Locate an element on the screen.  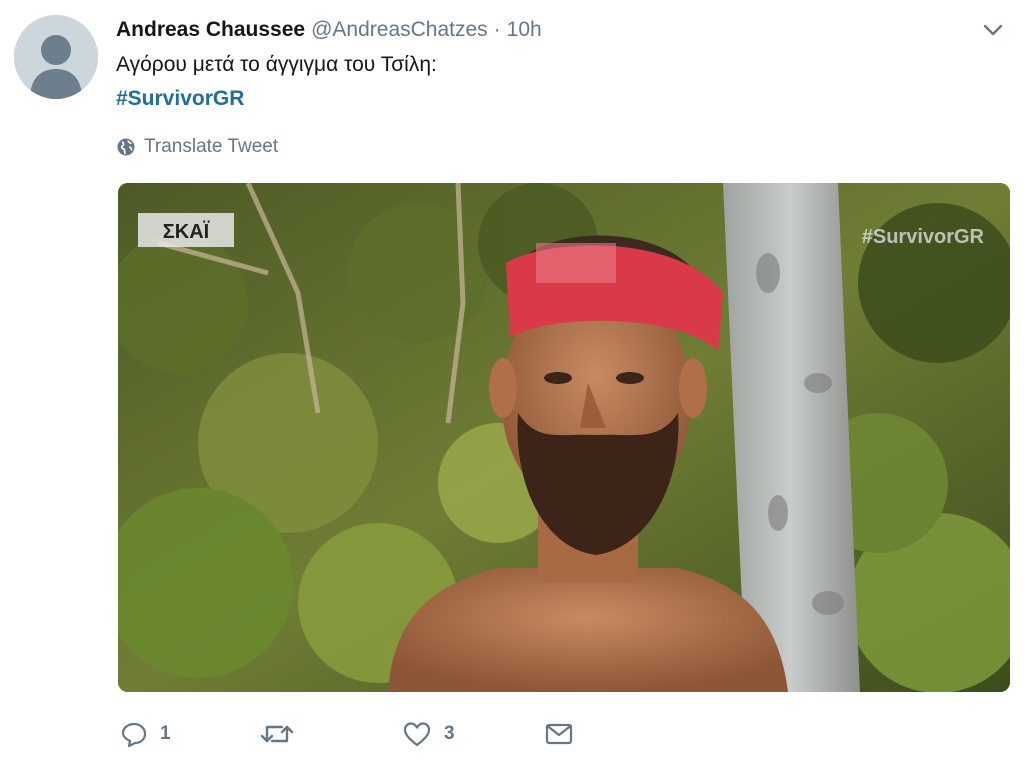
reply-button: 1 is located at coordinates (145, 734).